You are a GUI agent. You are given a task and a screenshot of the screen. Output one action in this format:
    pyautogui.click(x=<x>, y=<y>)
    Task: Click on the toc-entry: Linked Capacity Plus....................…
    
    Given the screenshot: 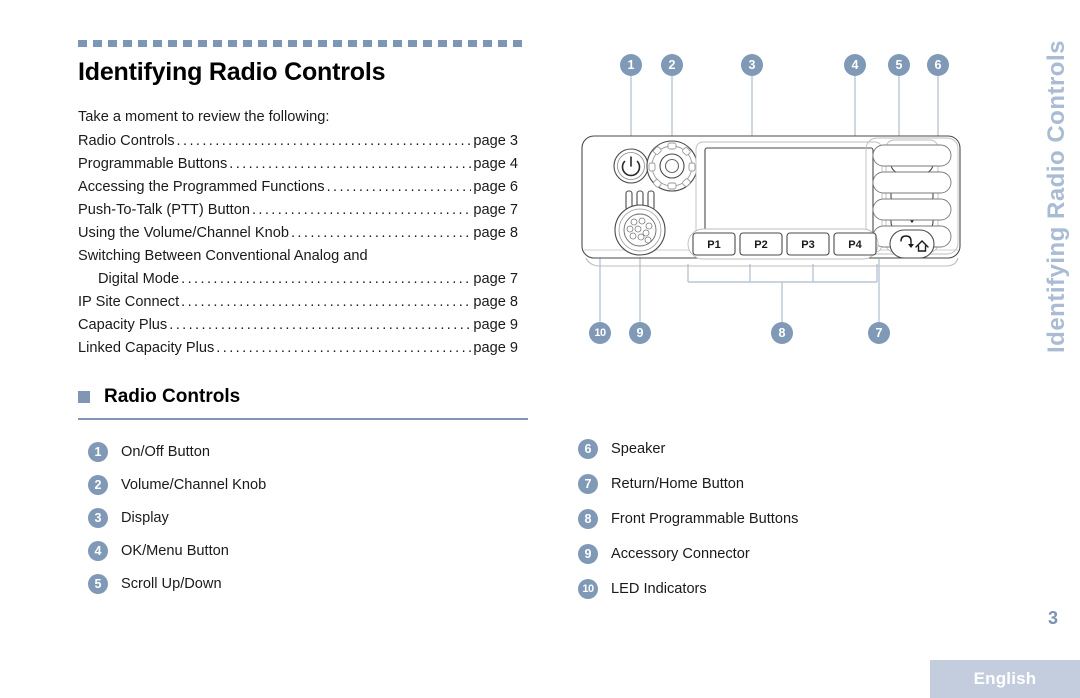 What is the action you would take?
    pyautogui.click(x=298, y=348)
    